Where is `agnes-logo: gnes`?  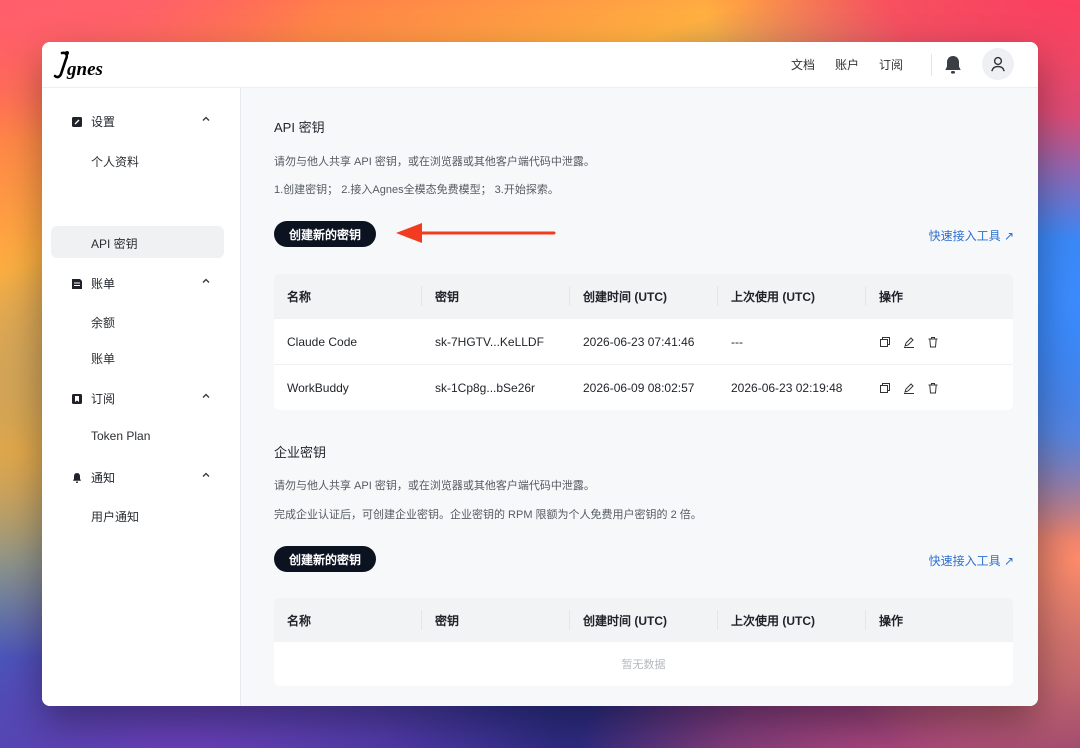 agnes-logo: gnes is located at coordinates (78, 65).